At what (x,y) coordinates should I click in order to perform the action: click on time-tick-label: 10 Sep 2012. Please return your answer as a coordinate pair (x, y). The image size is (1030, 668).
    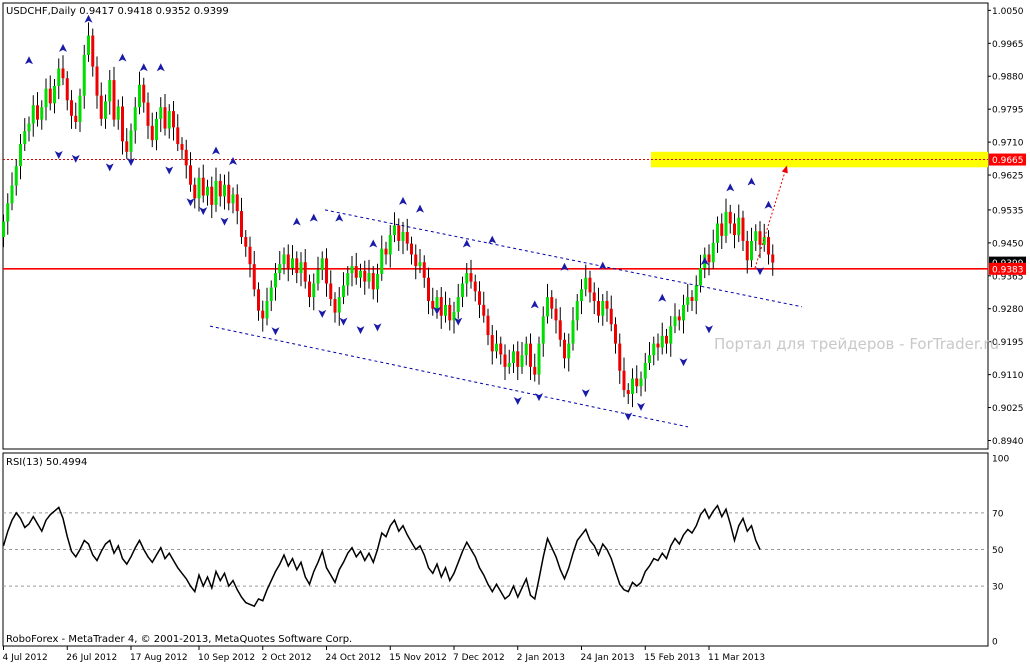
    Looking at the image, I should click on (226, 658).